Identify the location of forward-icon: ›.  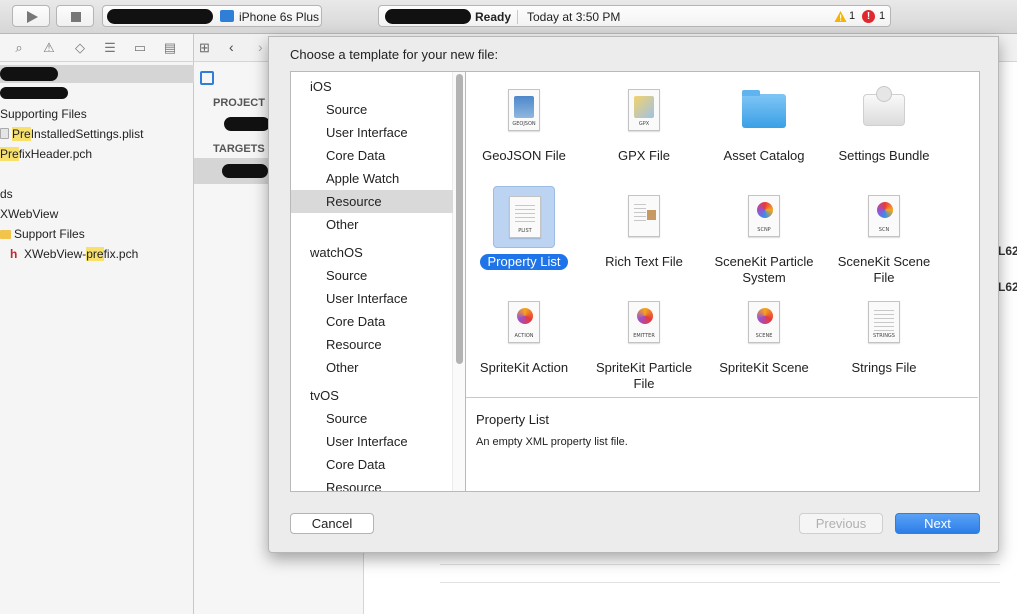
(260, 47).